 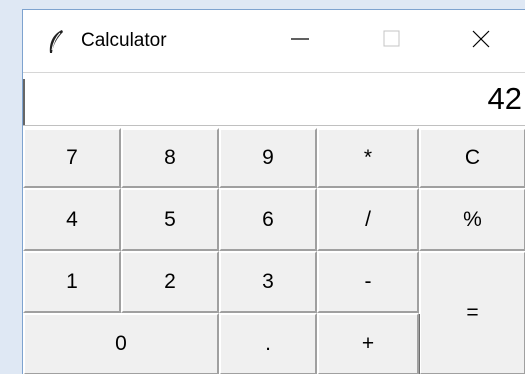 What do you see at coordinates (504, 98) in the screenshot?
I see `display-value: 42` at bounding box center [504, 98].